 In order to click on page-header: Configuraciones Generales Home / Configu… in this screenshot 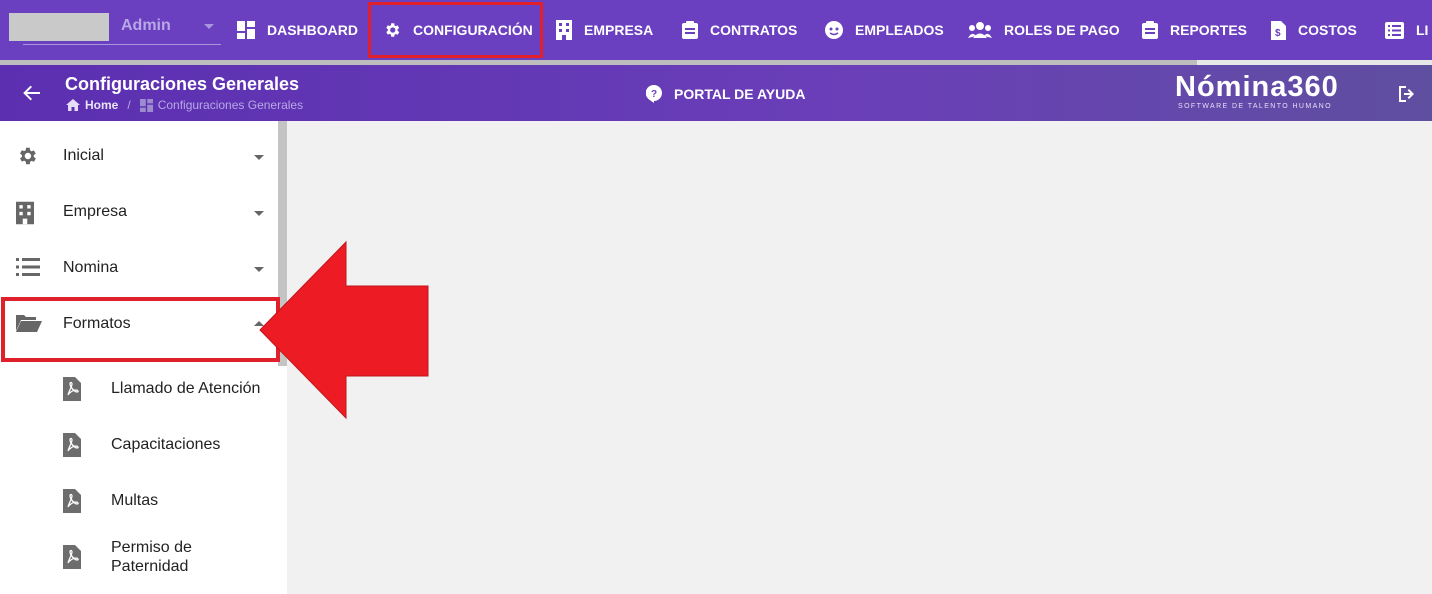, I will do `click(716, 93)`.